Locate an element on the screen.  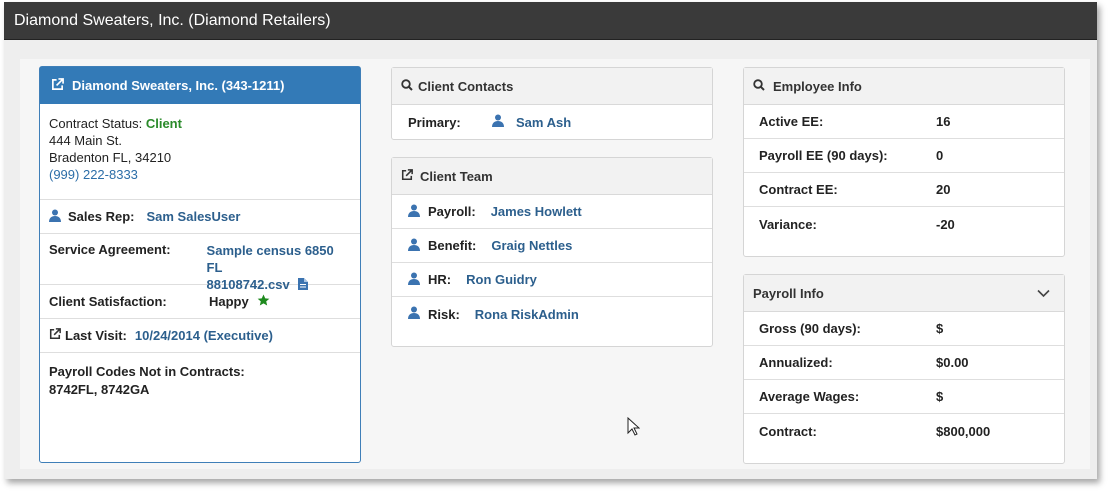
team-role-label: Risk: is located at coordinates (444, 314).